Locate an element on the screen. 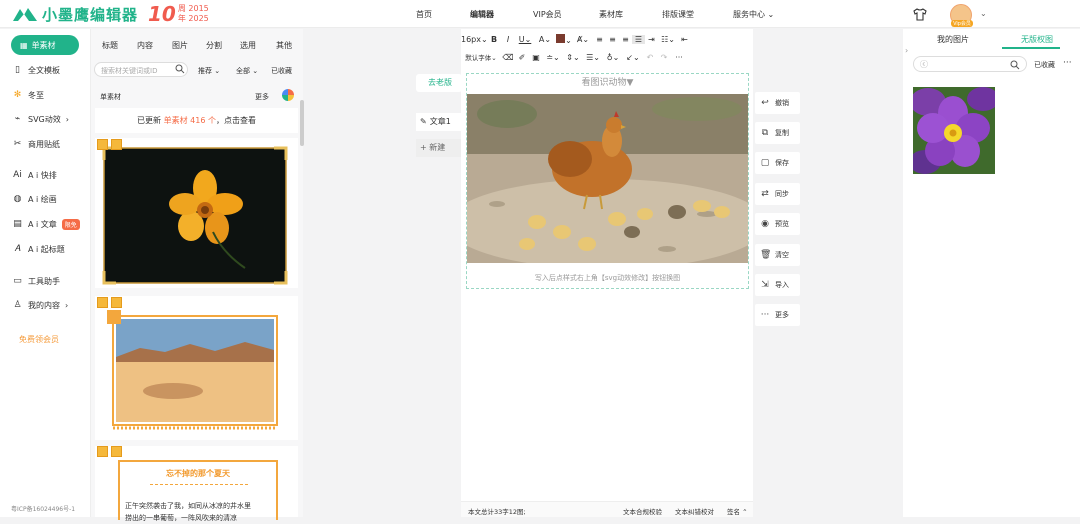 This screenshot has height=524, width=1080. sync-button: ⇄ 同步 is located at coordinates (777, 194).